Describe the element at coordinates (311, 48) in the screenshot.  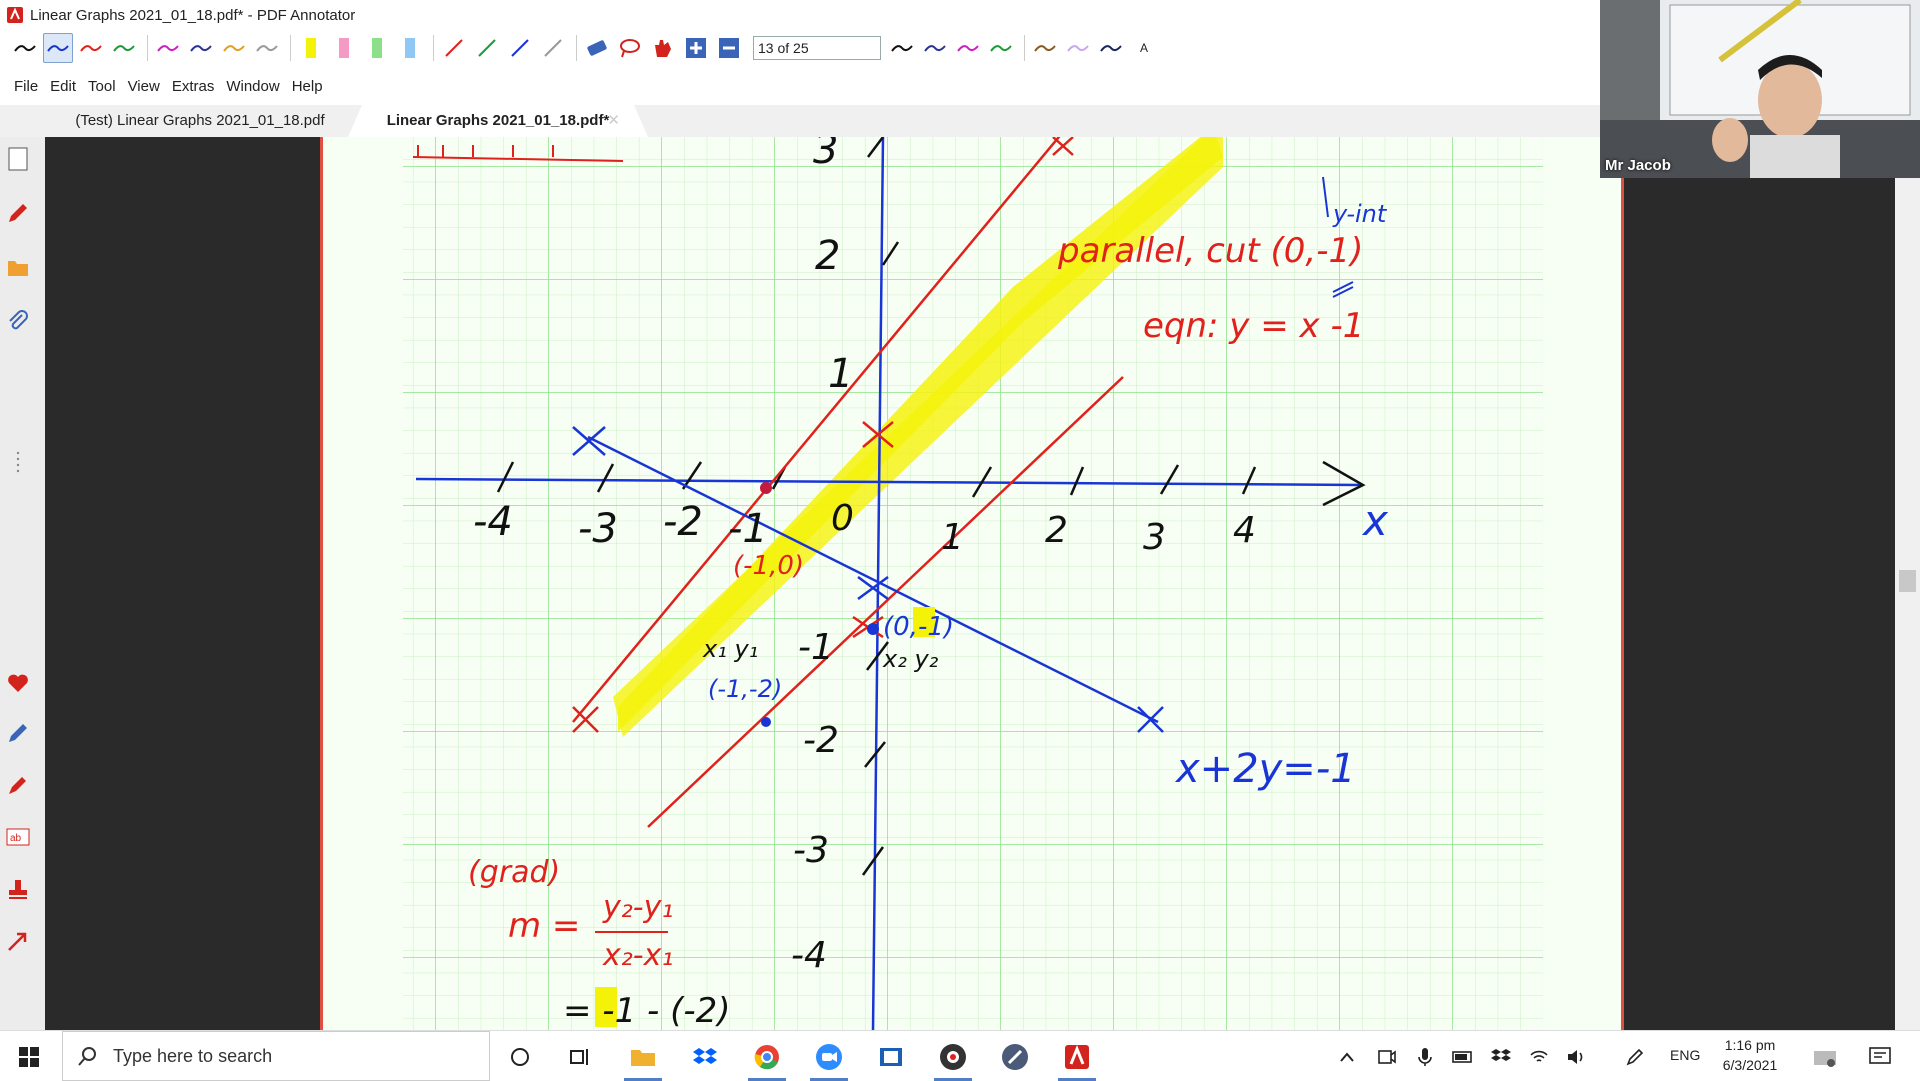
I see `highlighter-yellow-icon` at that location.